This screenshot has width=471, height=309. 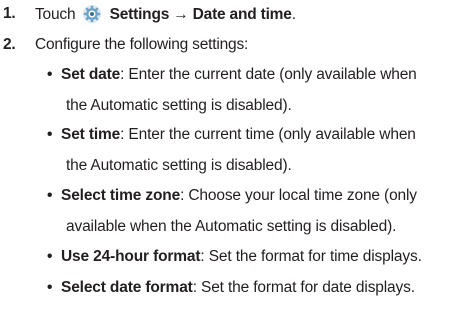 What do you see at coordinates (91, 74) in the screenshot?
I see `bullet-term: Set date` at bounding box center [91, 74].